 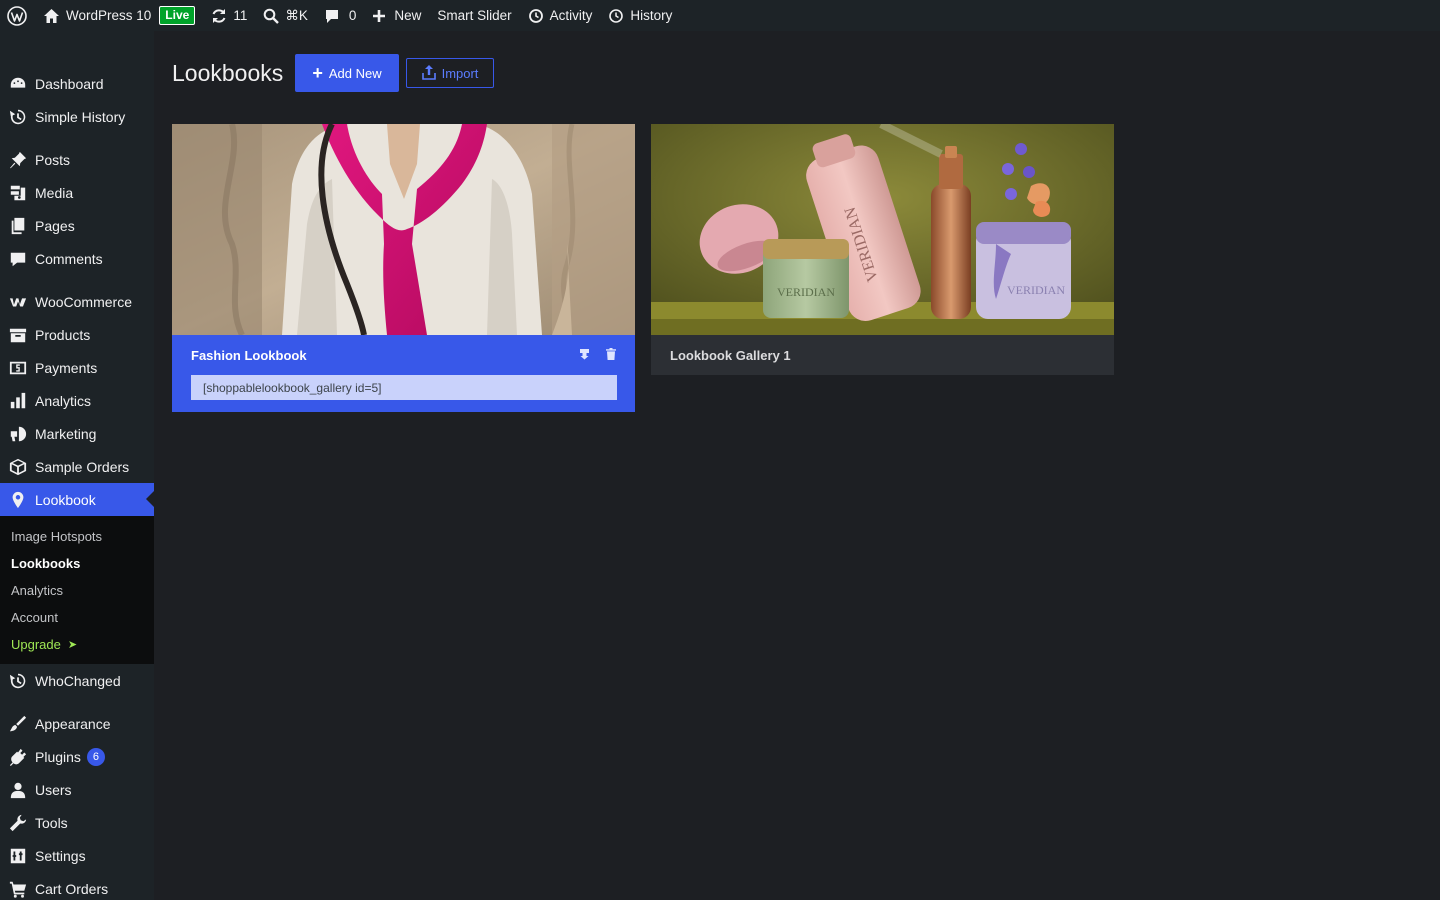 What do you see at coordinates (73, 723) in the screenshot?
I see `sidebar-item-label: Appearance` at bounding box center [73, 723].